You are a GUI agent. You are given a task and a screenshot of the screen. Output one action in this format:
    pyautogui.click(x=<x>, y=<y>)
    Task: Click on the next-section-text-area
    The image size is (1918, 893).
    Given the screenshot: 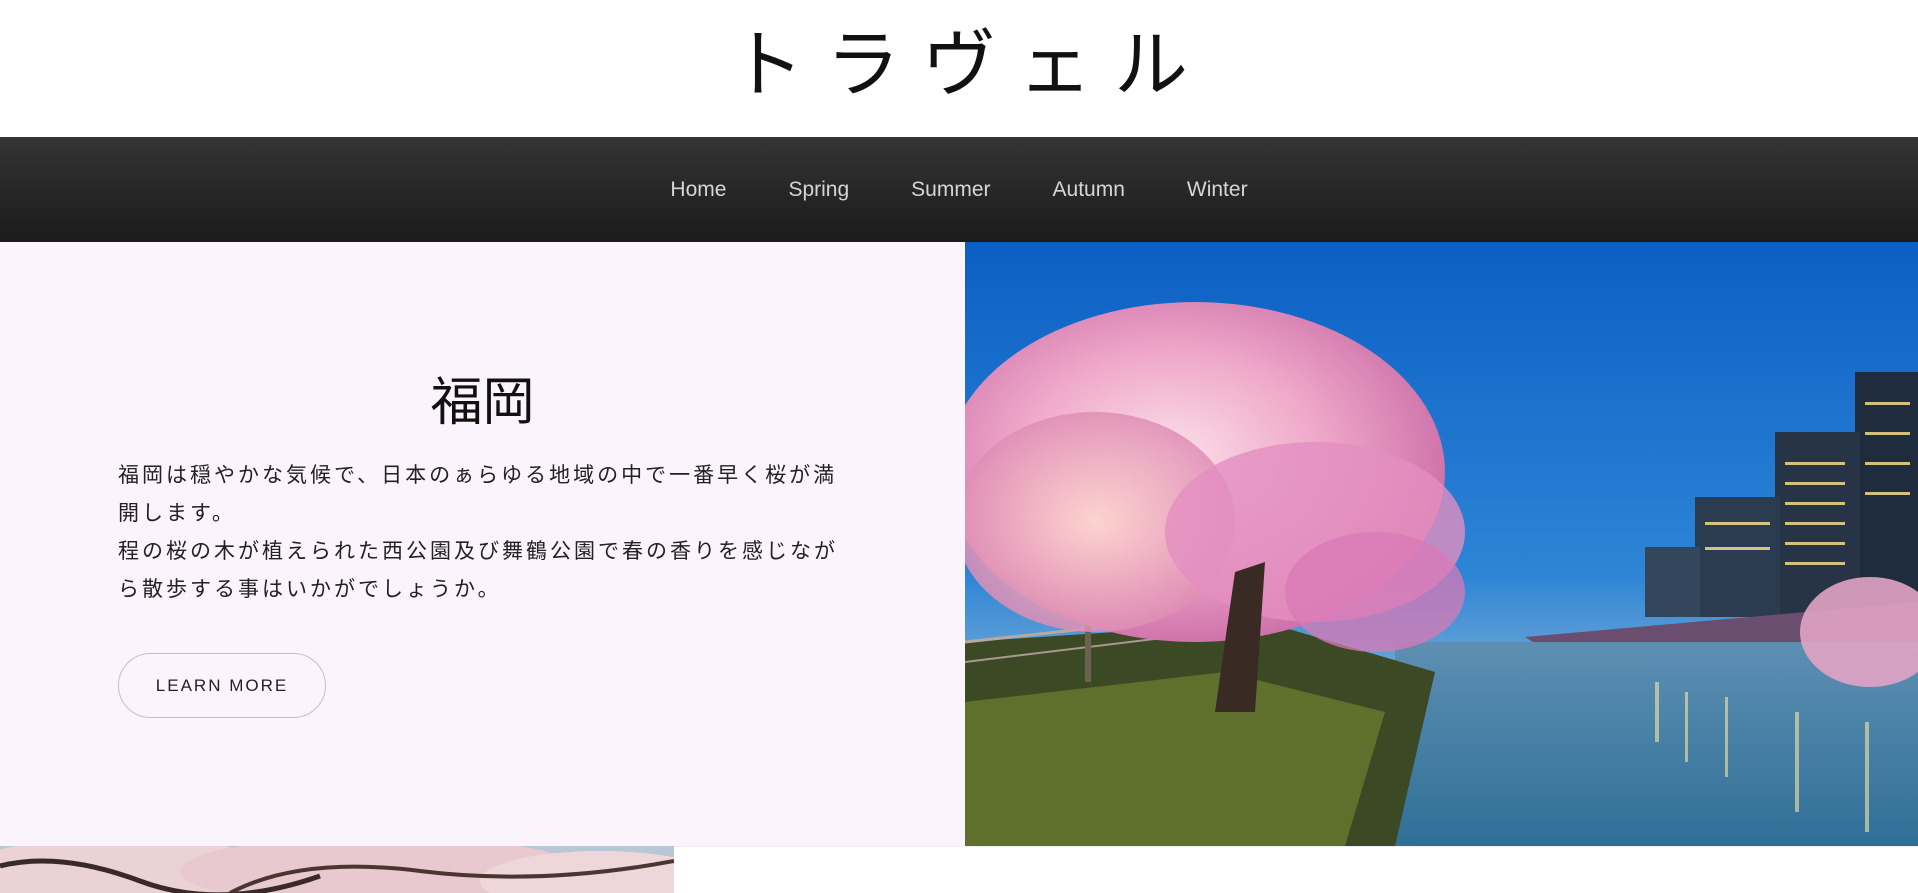 What is the action you would take?
    pyautogui.click(x=1296, y=869)
    